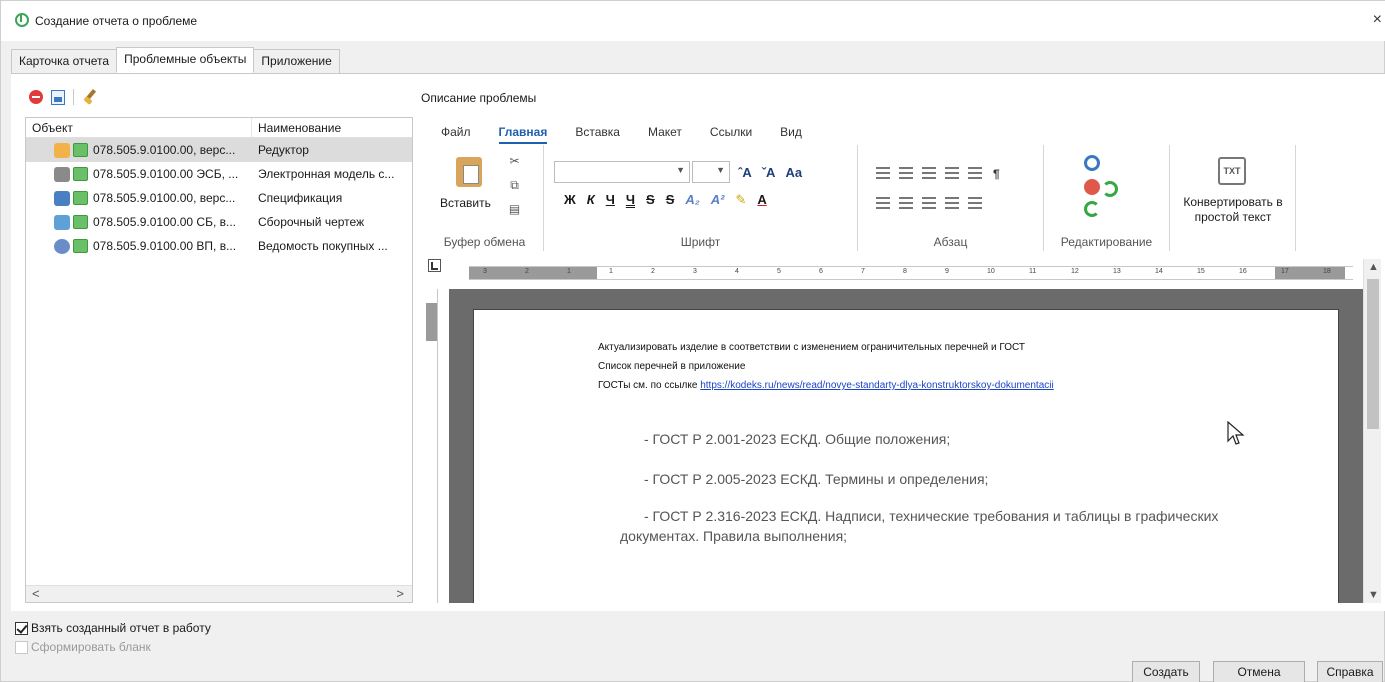 This screenshot has width=1385, height=682. Describe the element at coordinates (630, 200) in the screenshot. I see `double-underline-button: Ч` at that location.